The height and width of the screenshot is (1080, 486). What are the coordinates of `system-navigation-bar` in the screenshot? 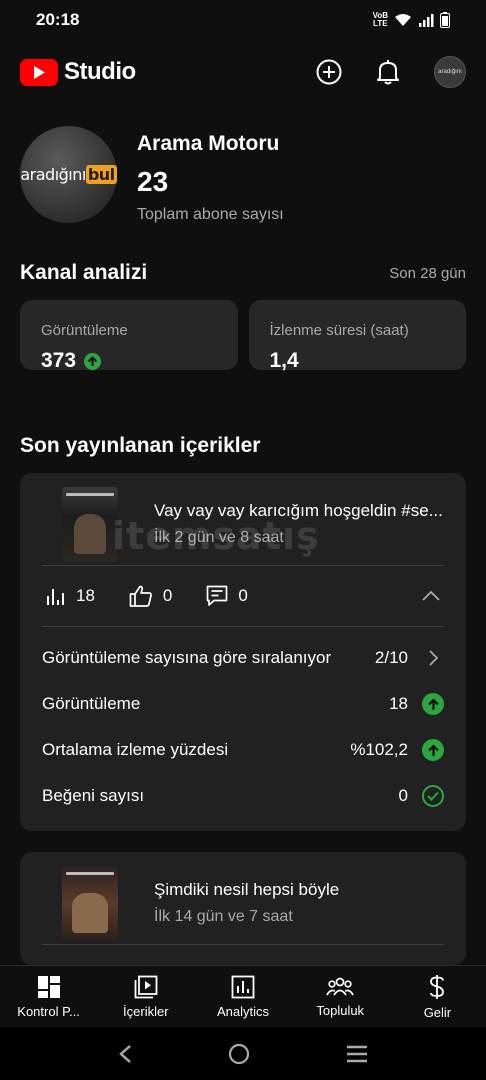 It's located at (243, 1053).